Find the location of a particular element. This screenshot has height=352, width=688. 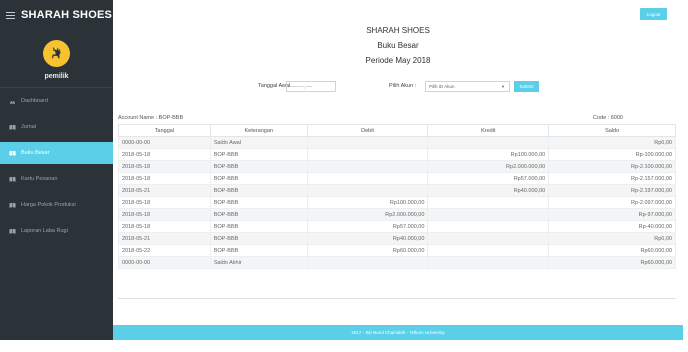

deer-icon is located at coordinates (56, 53).